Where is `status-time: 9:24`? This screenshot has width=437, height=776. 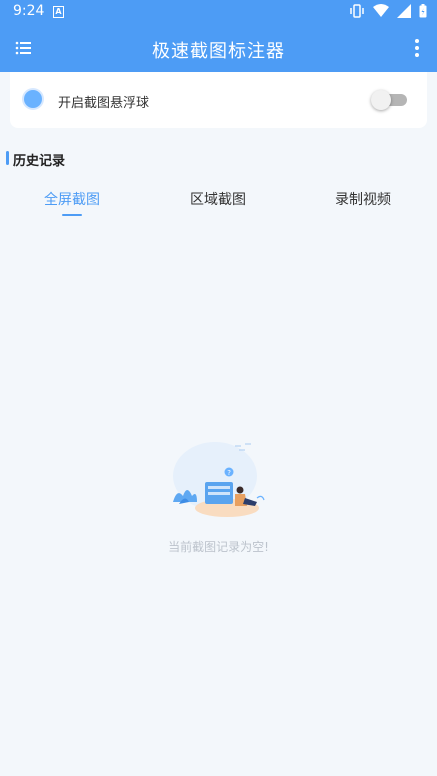 status-time: 9:24 is located at coordinates (29, 11).